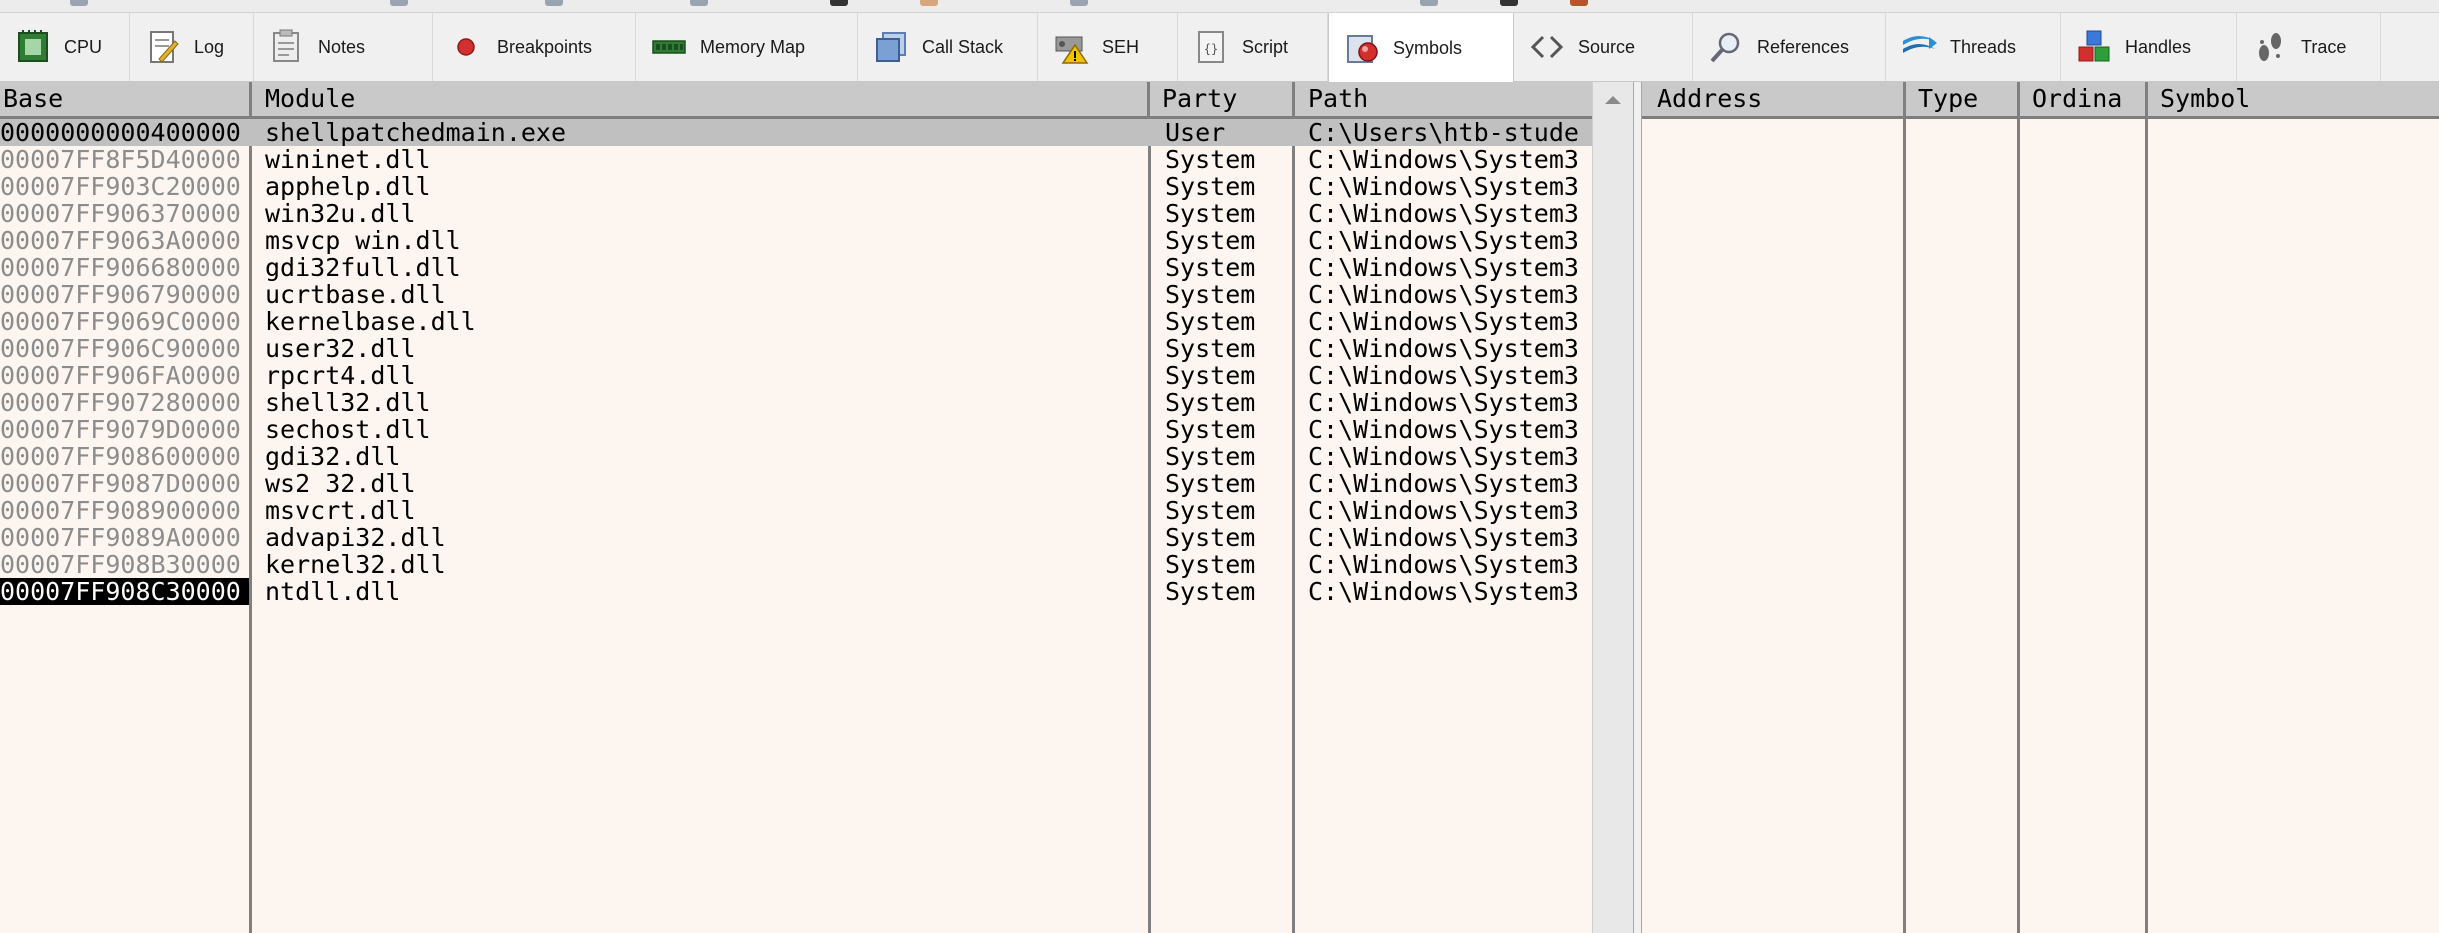 This screenshot has height=933, width=2439. Describe the element at coordinates (340, 213) in the screenshot. I see `module-name: win32u.dll` at that location.